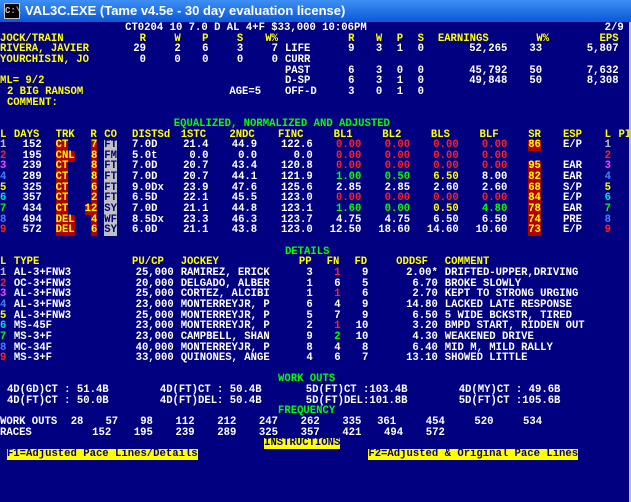 Image resolution: width=631 pixels, height=502 pixels. I want to click on eq-line-number-right: 9, so click(607, 230).